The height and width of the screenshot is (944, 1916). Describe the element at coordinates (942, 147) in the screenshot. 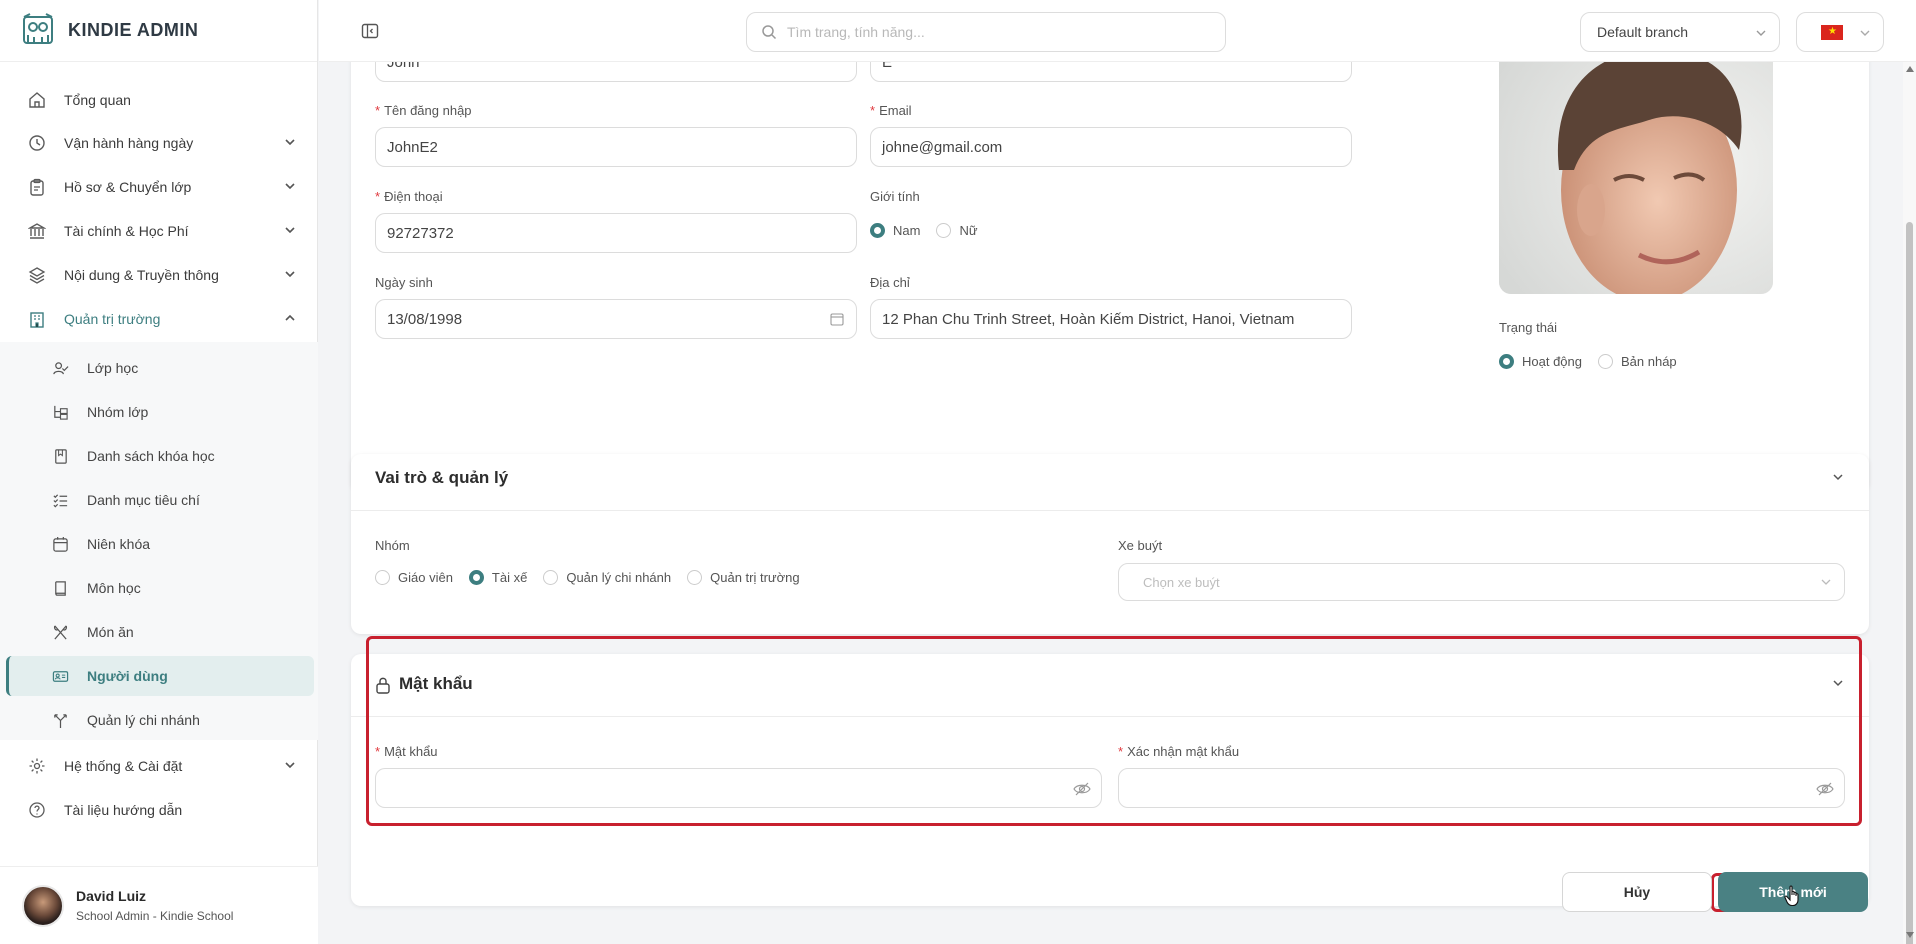

I see `email-value: johne@gmail.com` at that location.